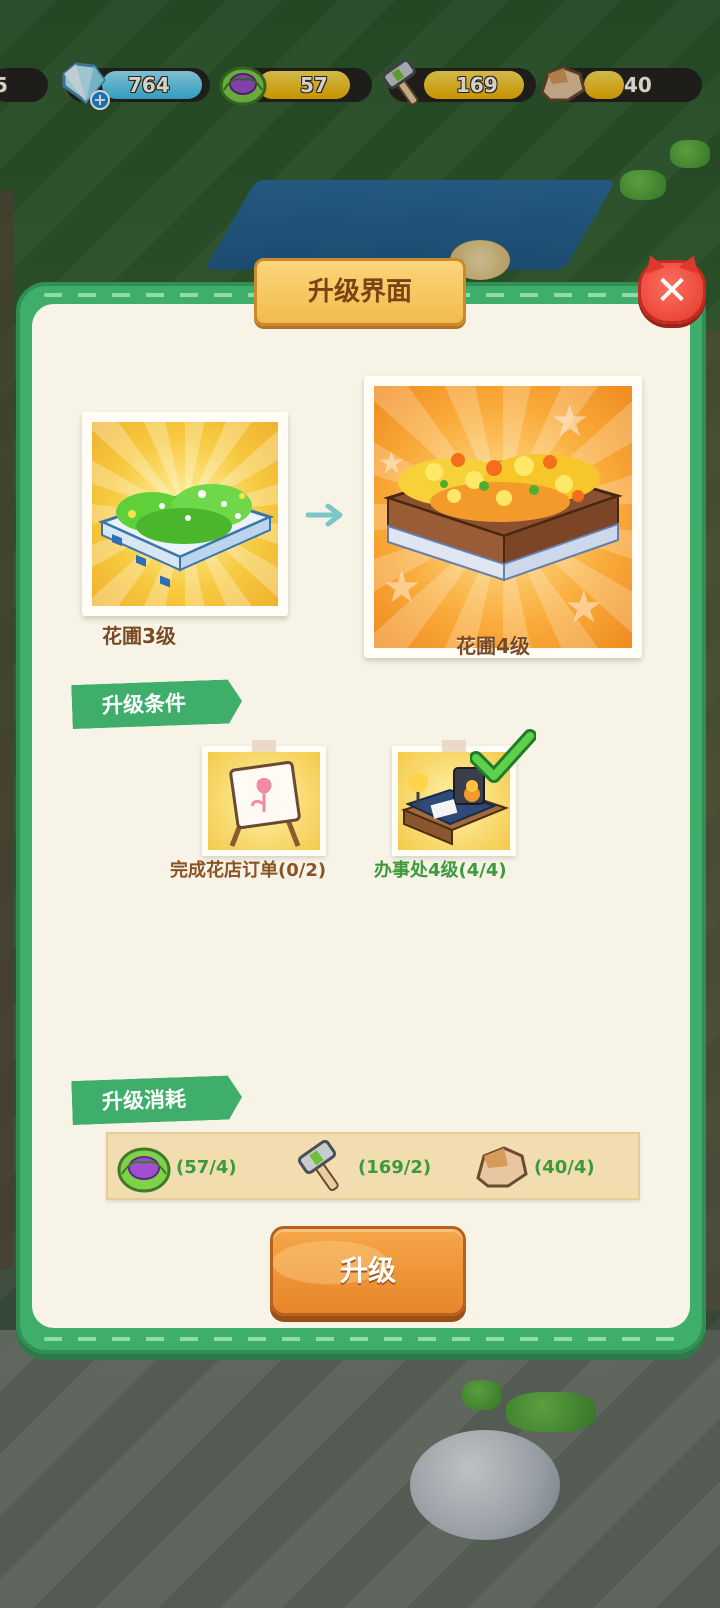  I want to click on cost-label-stone: (40/4), so click(564, 1167).